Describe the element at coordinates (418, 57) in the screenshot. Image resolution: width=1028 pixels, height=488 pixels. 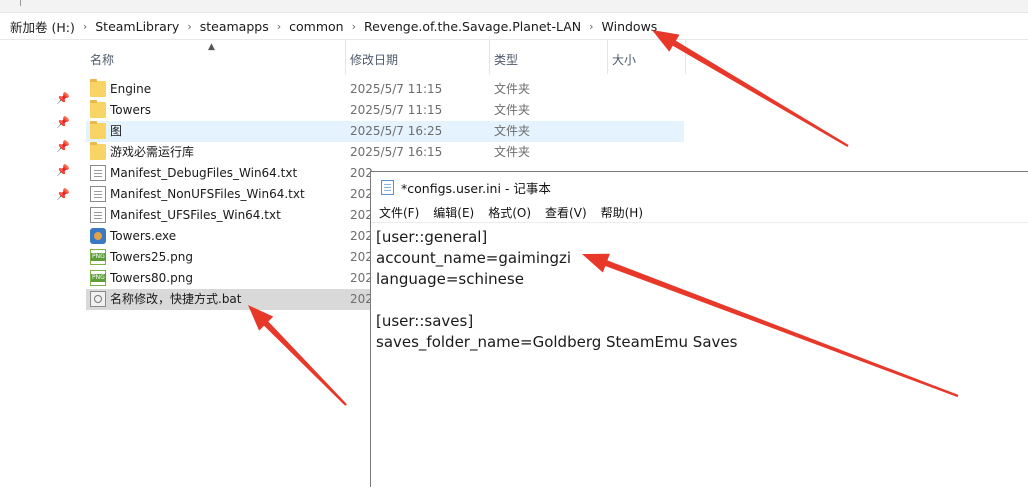
I see `column-header-date: 修改日期` at that location.